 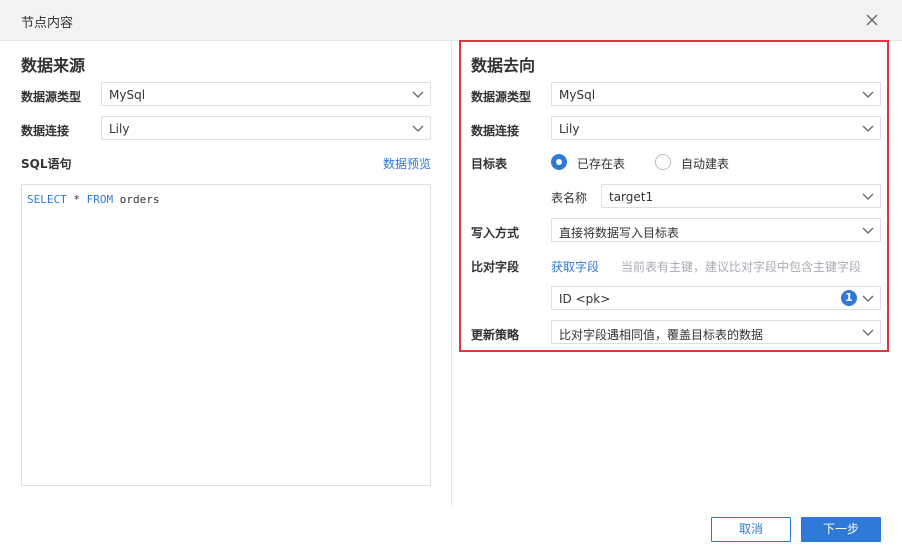 What do you see at coordinates (569, 129) in the screenshot?
I see `target-conn-value: Lily` at bounding box center [569, 129].